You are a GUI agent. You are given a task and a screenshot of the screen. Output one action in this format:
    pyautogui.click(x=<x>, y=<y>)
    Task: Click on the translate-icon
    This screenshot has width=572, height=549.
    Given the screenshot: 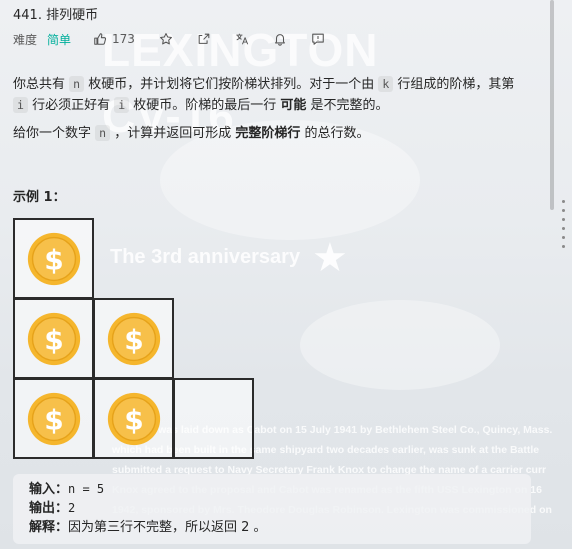 What is the action you would take?
    pyautogui.click(x=242, y=39)
    